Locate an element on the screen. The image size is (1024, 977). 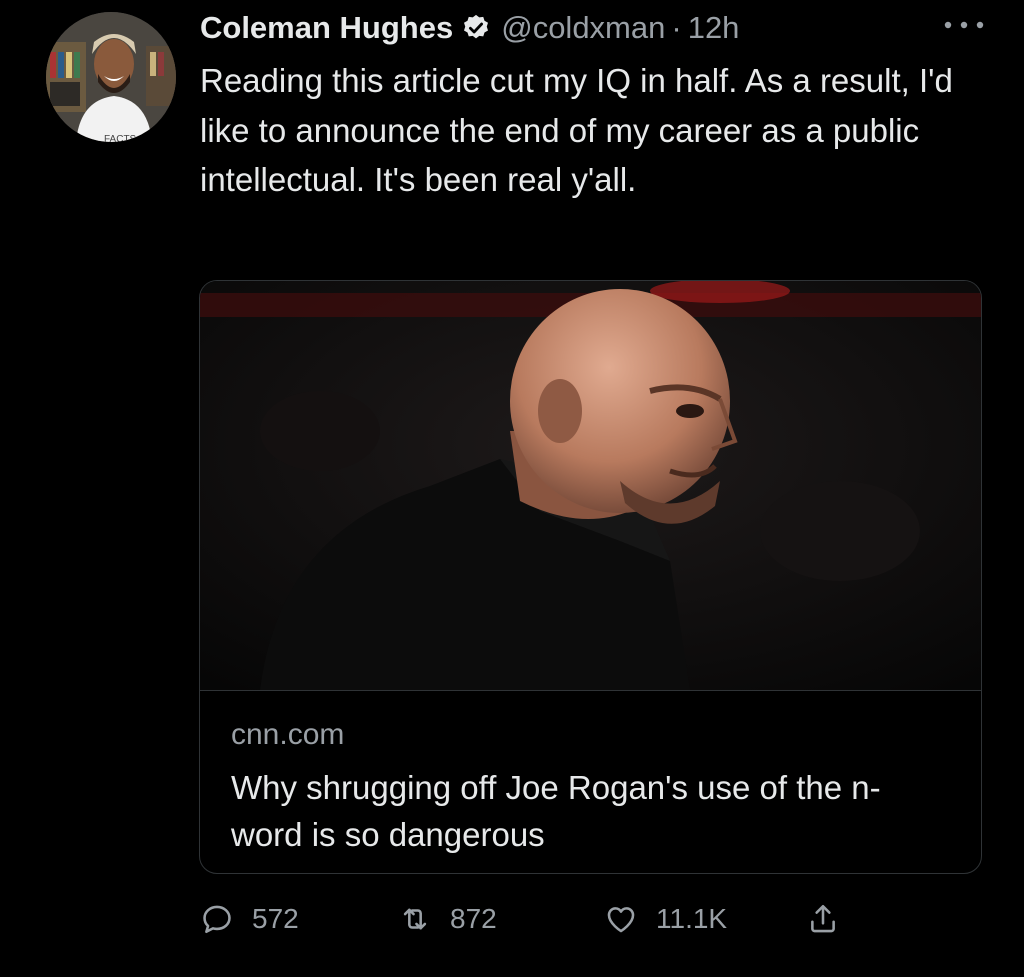
more-icon is located at coordinates (964, 25).